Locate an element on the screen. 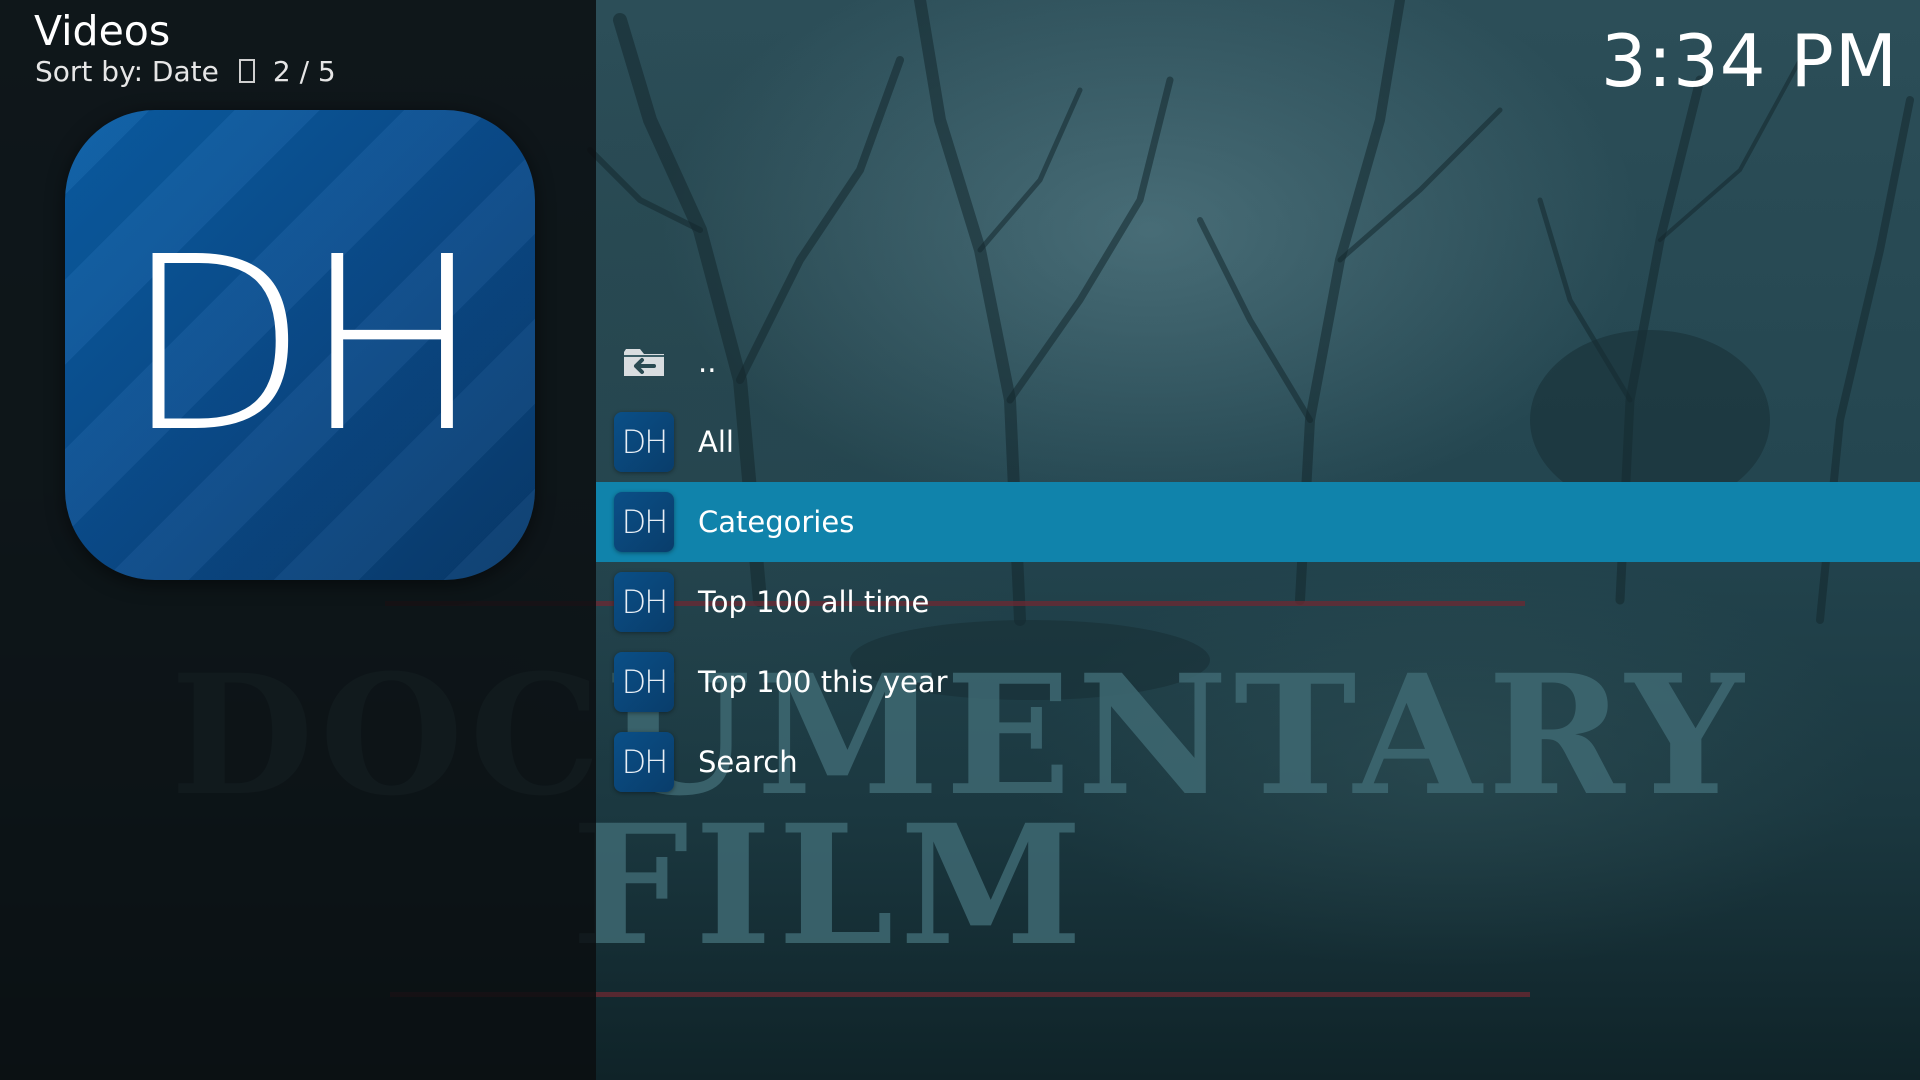  list-item-label: .. is located at coordinates (707, 362).